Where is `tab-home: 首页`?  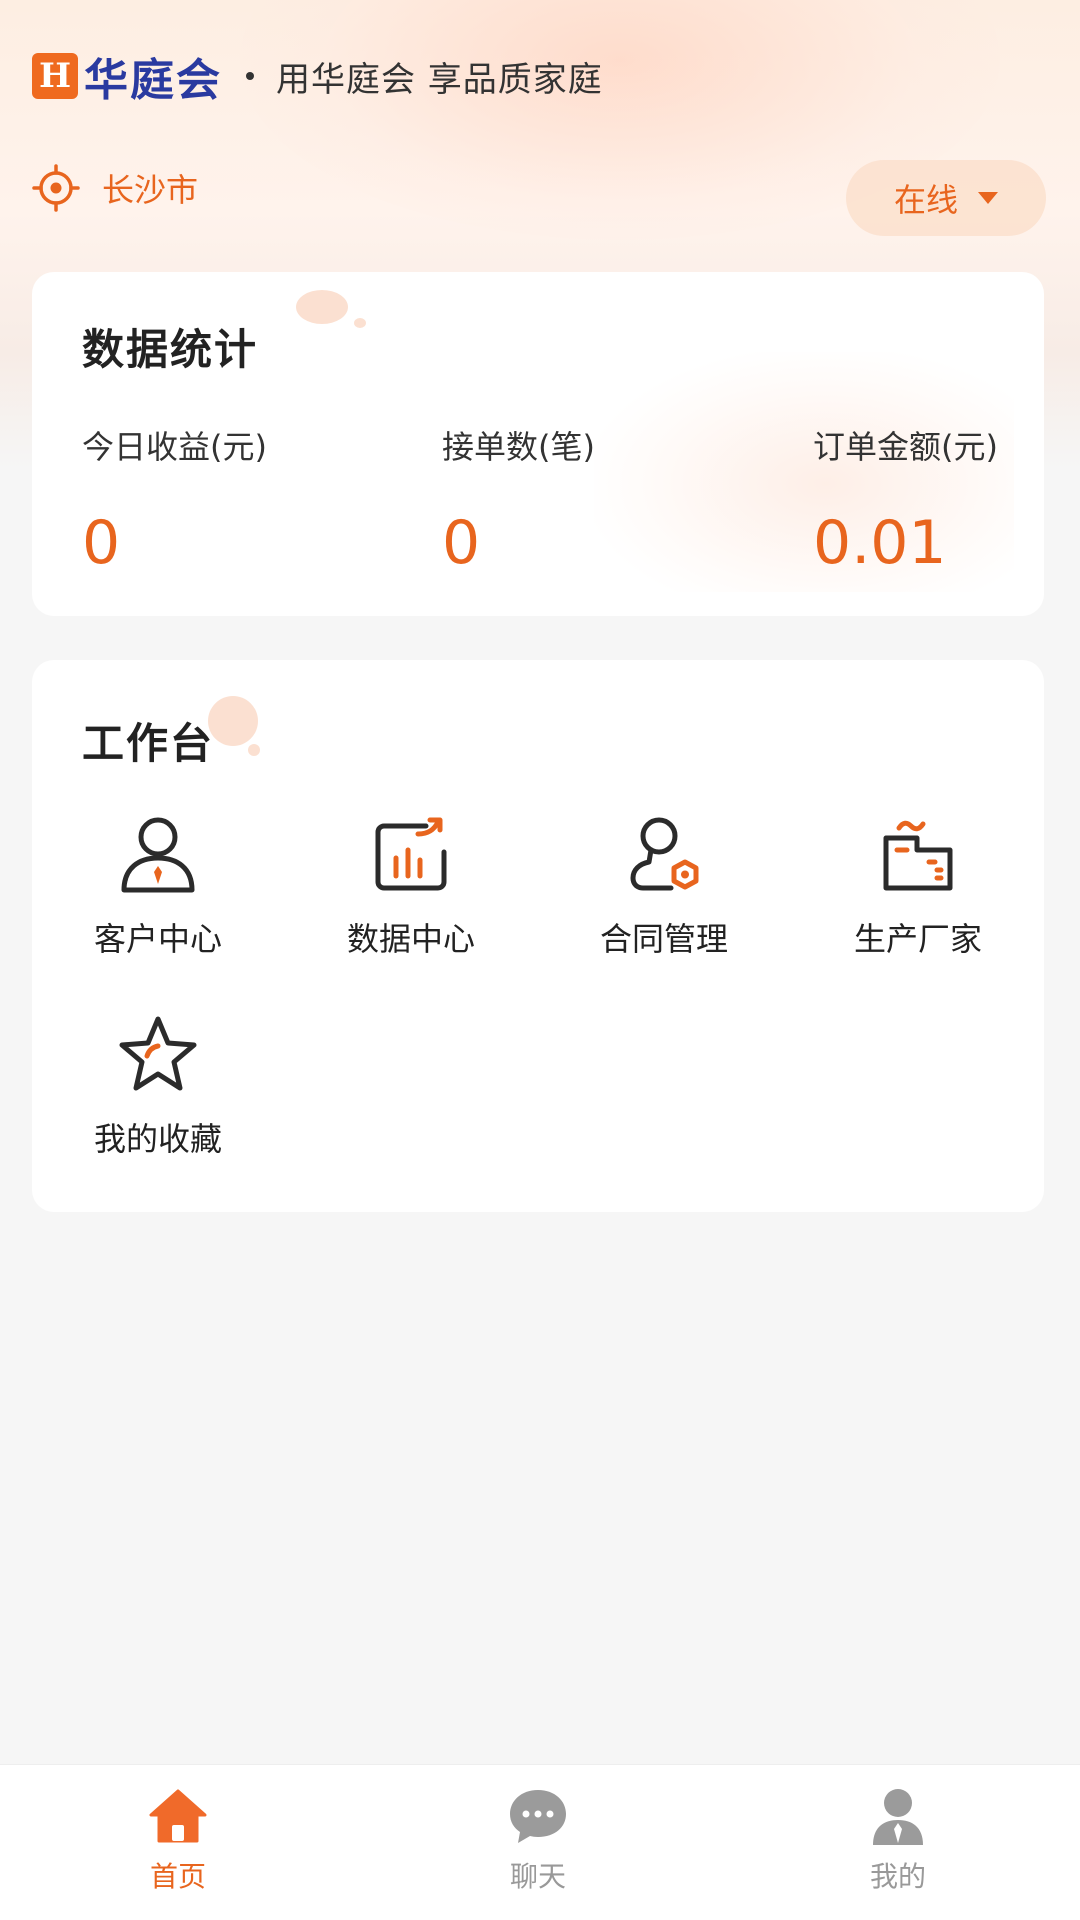 tab-home: 首页 is located at coordinates (178, 1839).